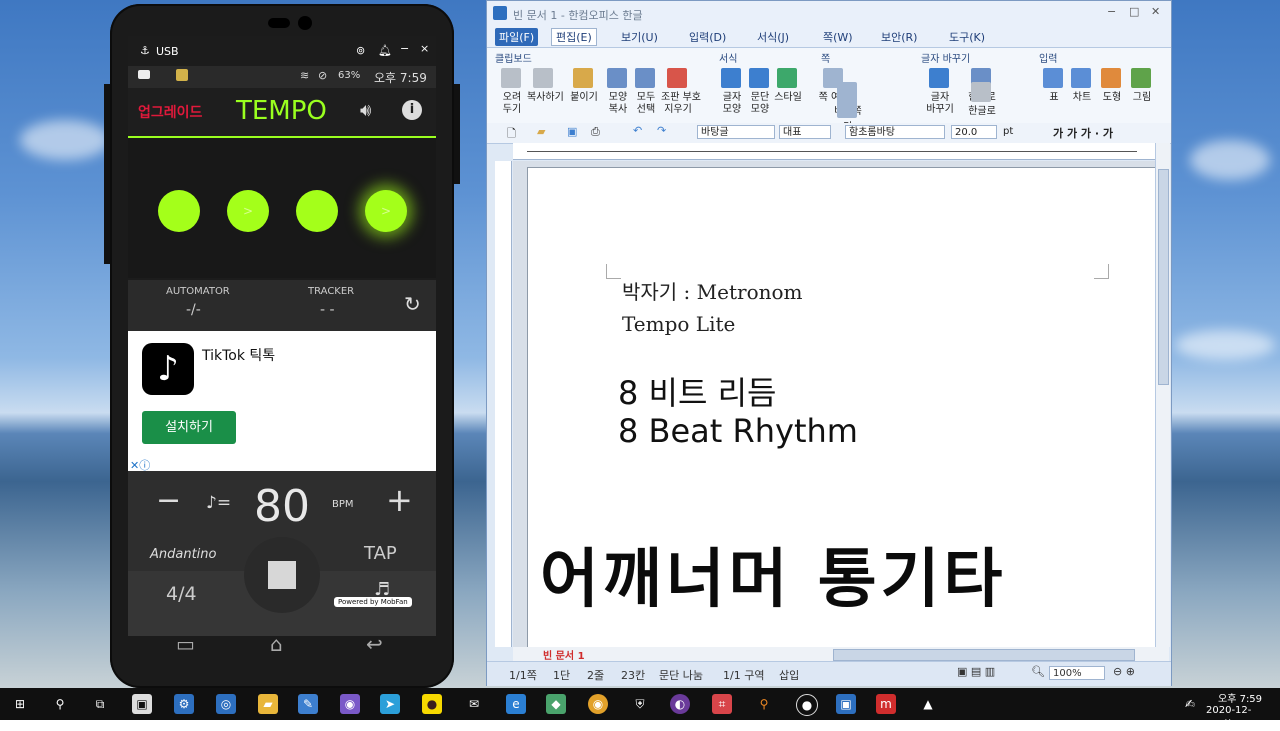 The width and height of the screenshot is (1280, 731). What do you see at coordinates (517, 37) in the screenshot?
I see `menu-file: 파일(F)` at bounding box center [517, 37].